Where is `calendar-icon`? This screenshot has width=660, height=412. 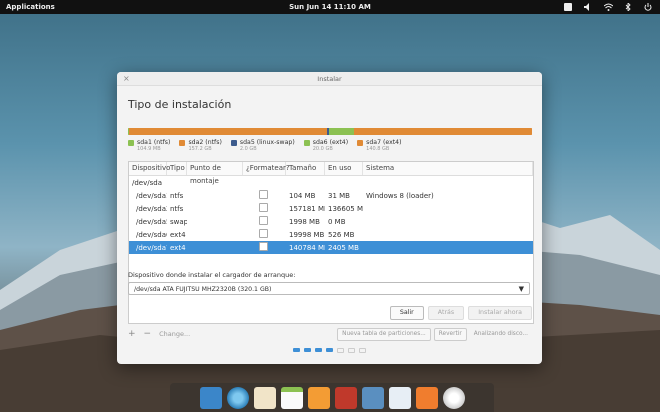
calendar-icon is located at coordinates (291, 397).